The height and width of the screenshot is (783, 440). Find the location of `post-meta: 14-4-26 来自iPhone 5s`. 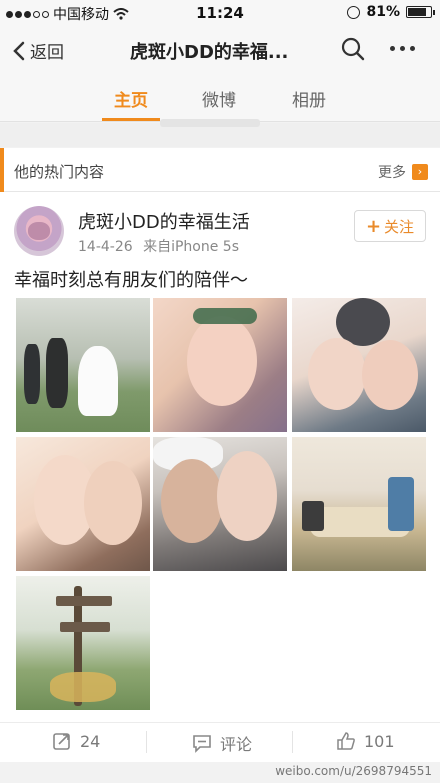

post-meta: 14-4-26 来自iPhone 5s is located at coordinates (158, 246).